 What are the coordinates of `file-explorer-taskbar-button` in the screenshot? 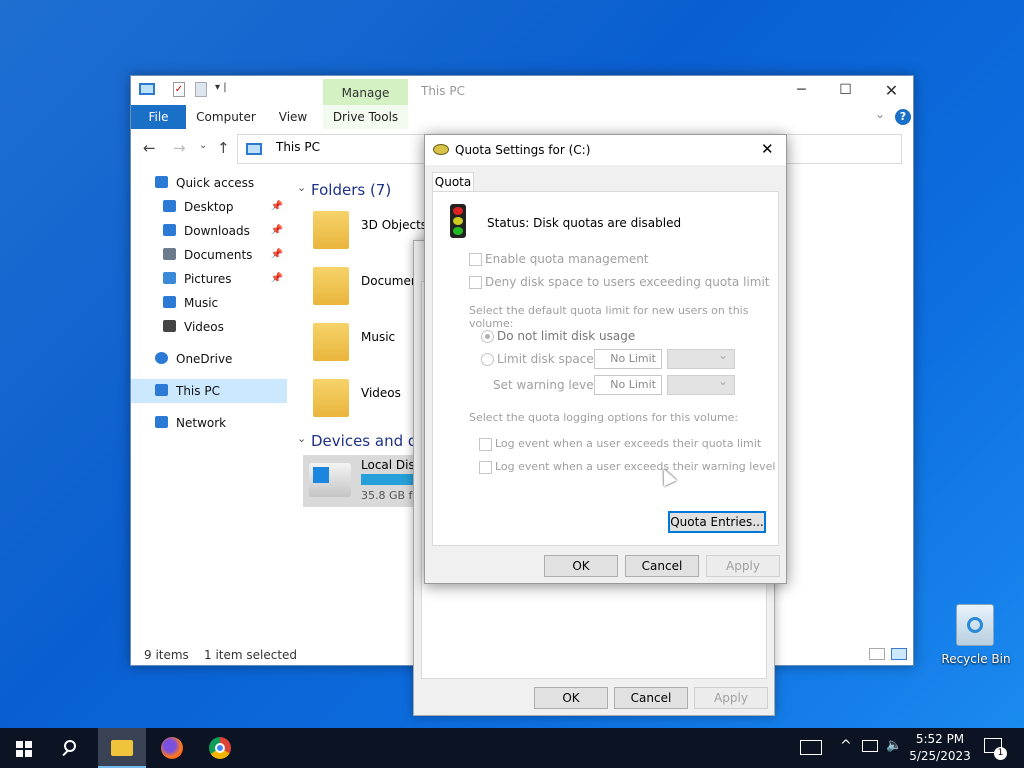 It's located at (122, 748).